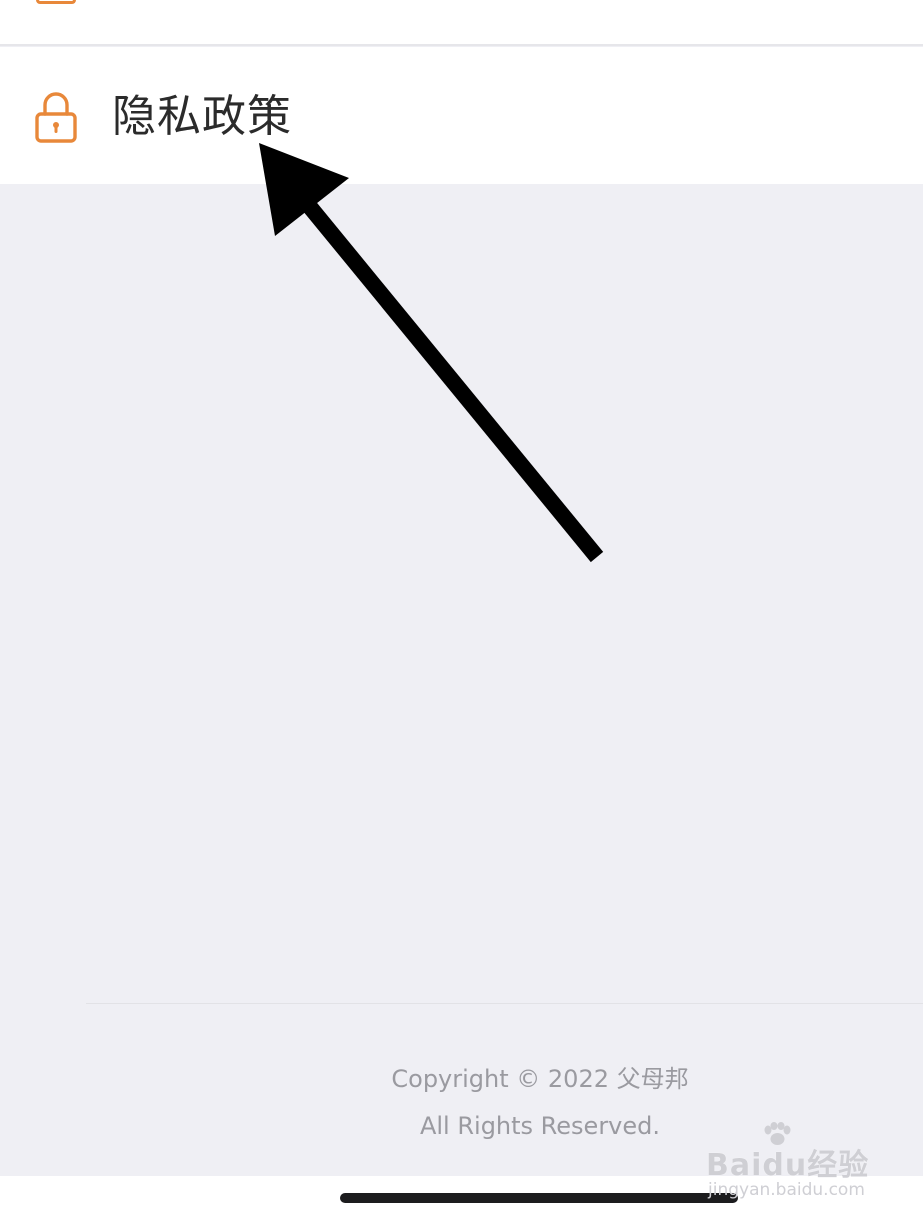 The image size is (923, 1220). I want to click on privacy-policy-label: 隐私政策, so click(202, 116).